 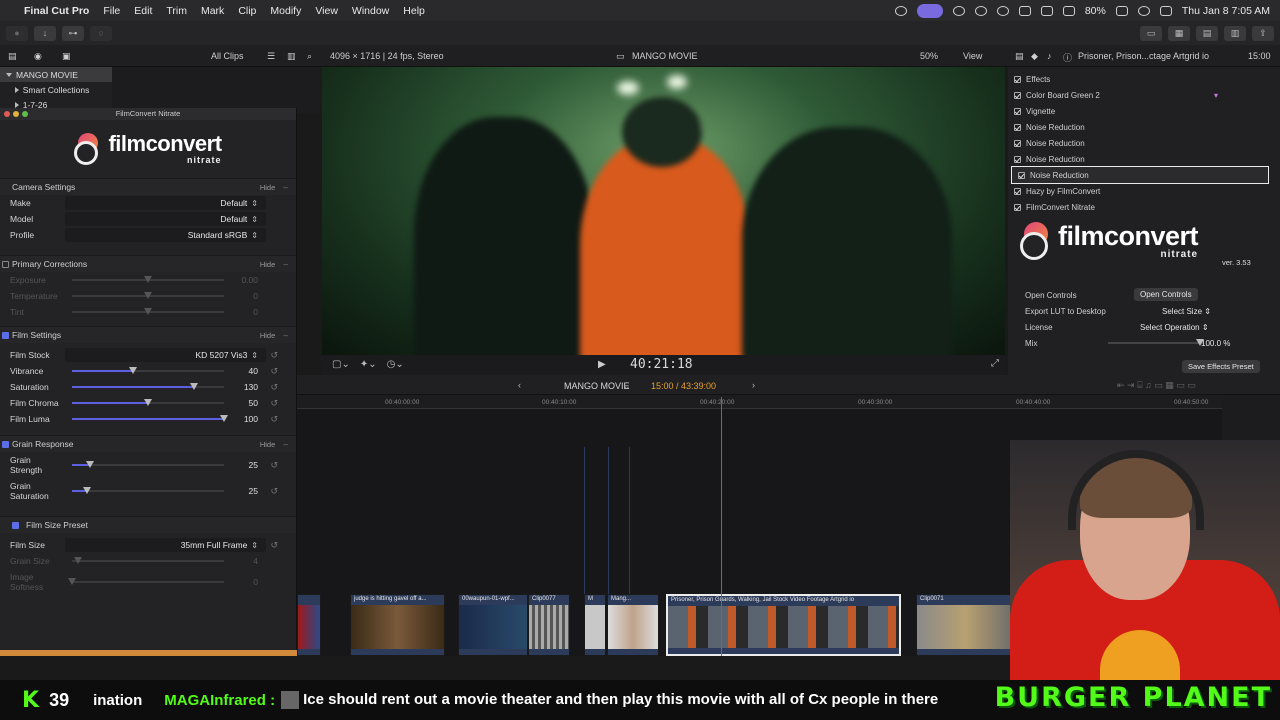 What do you see at coordinates (1156, 385) in the screenshot?
I see `timeline-tools-icon: ⇤ ⇥ ⌸ ♫ ▭ ▦ ▭ ▭` at bounding box center [1156, 385].